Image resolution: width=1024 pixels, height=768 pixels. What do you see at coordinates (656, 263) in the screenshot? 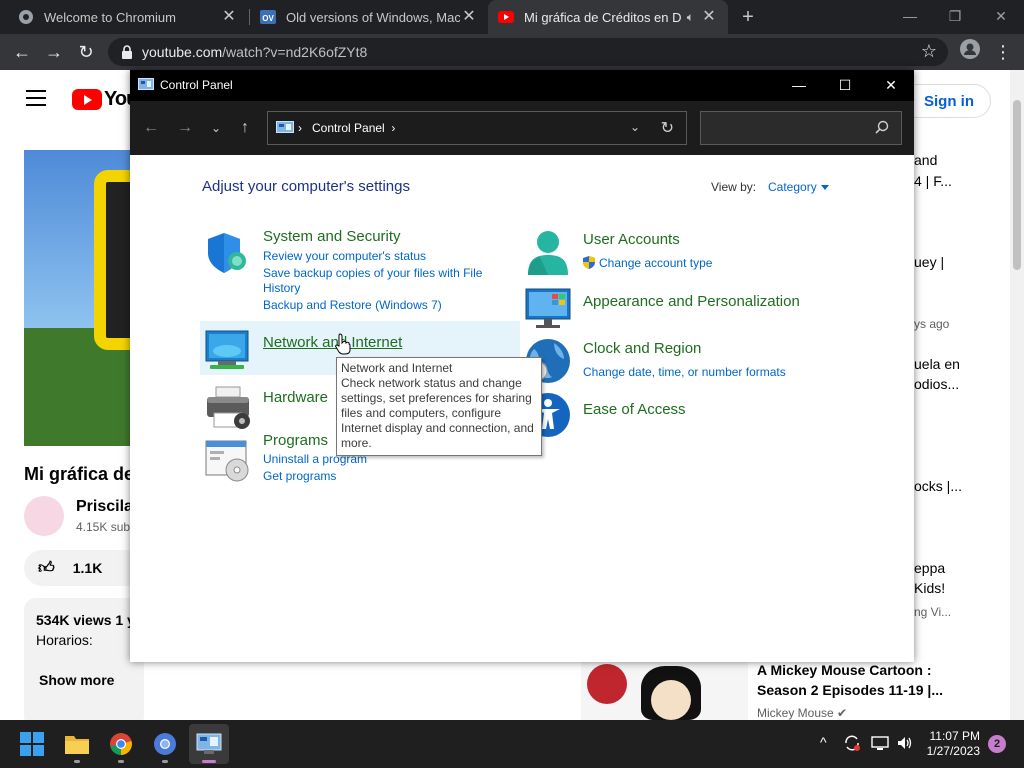
I see `link-label: Change account type` at bounding box center [656, 263].